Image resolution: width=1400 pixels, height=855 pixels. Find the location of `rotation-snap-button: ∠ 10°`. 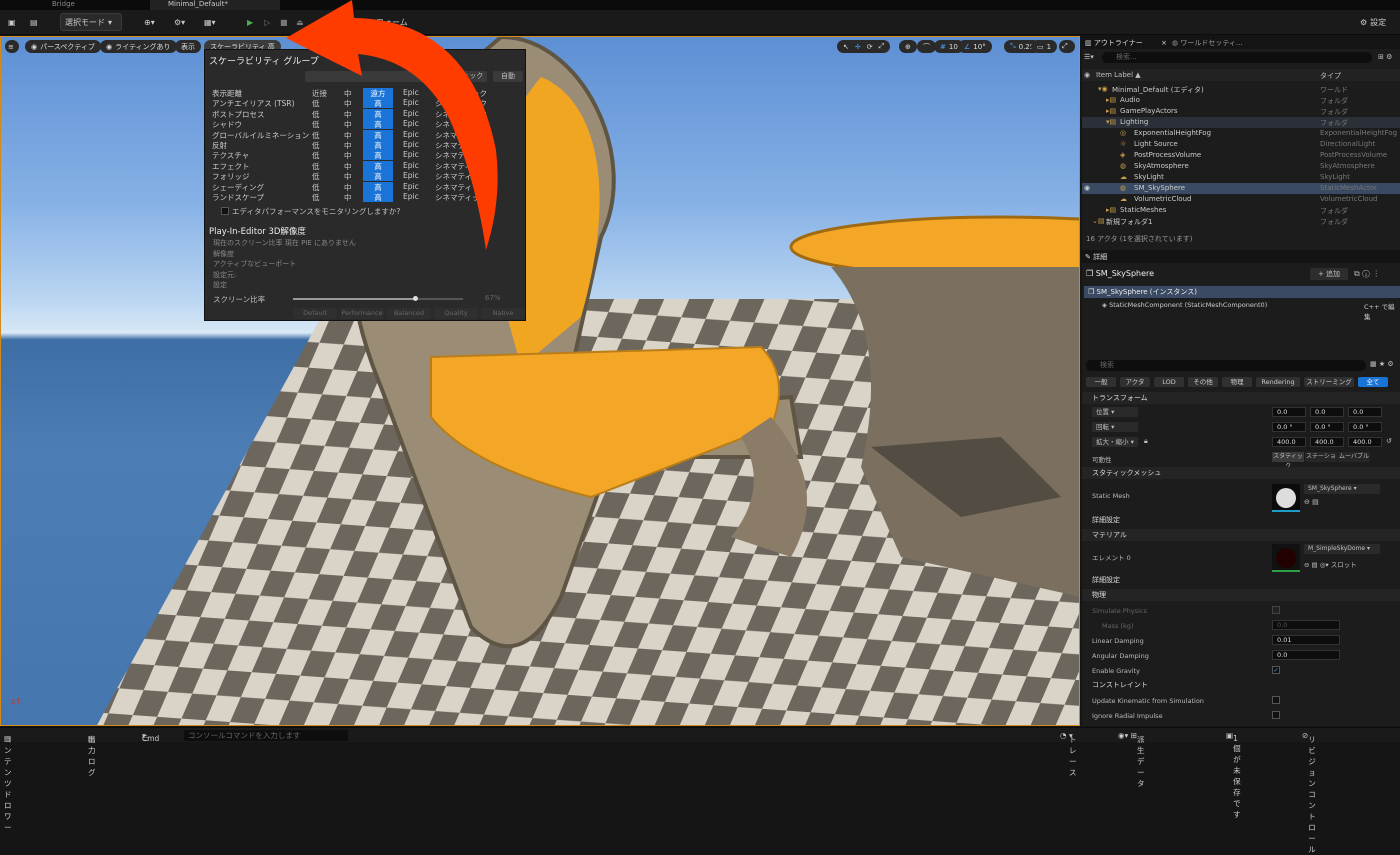

rotation-snap-button: ∠ 10° is located at coordinates (975, 46).